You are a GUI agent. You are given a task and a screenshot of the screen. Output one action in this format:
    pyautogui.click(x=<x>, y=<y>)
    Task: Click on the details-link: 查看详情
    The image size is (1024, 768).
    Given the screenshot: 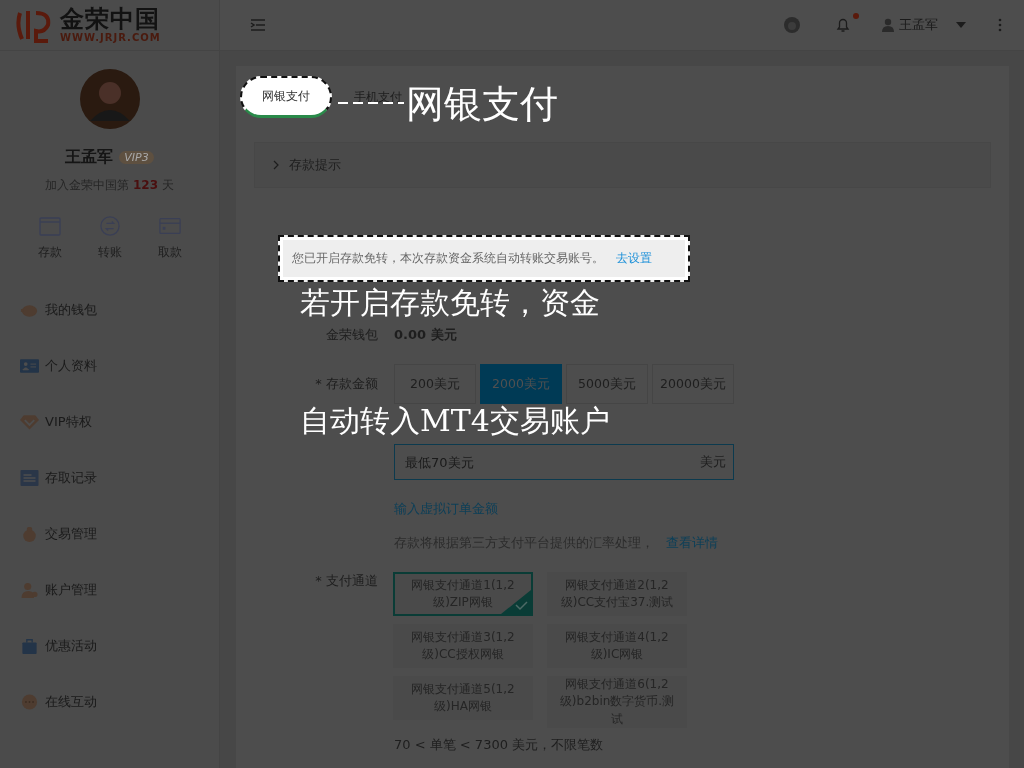 What is the action you would take?
    pyautogui.click(x=692, y=543)
    